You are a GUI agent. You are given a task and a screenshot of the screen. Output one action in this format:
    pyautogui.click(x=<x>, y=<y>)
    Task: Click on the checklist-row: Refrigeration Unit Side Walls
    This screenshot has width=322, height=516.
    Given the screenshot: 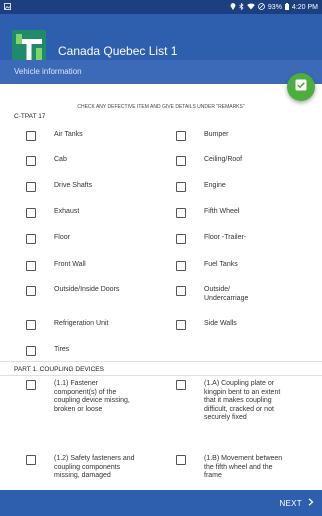 What is the action you would take?
    pyautogui.click(x=161, y=325)
    